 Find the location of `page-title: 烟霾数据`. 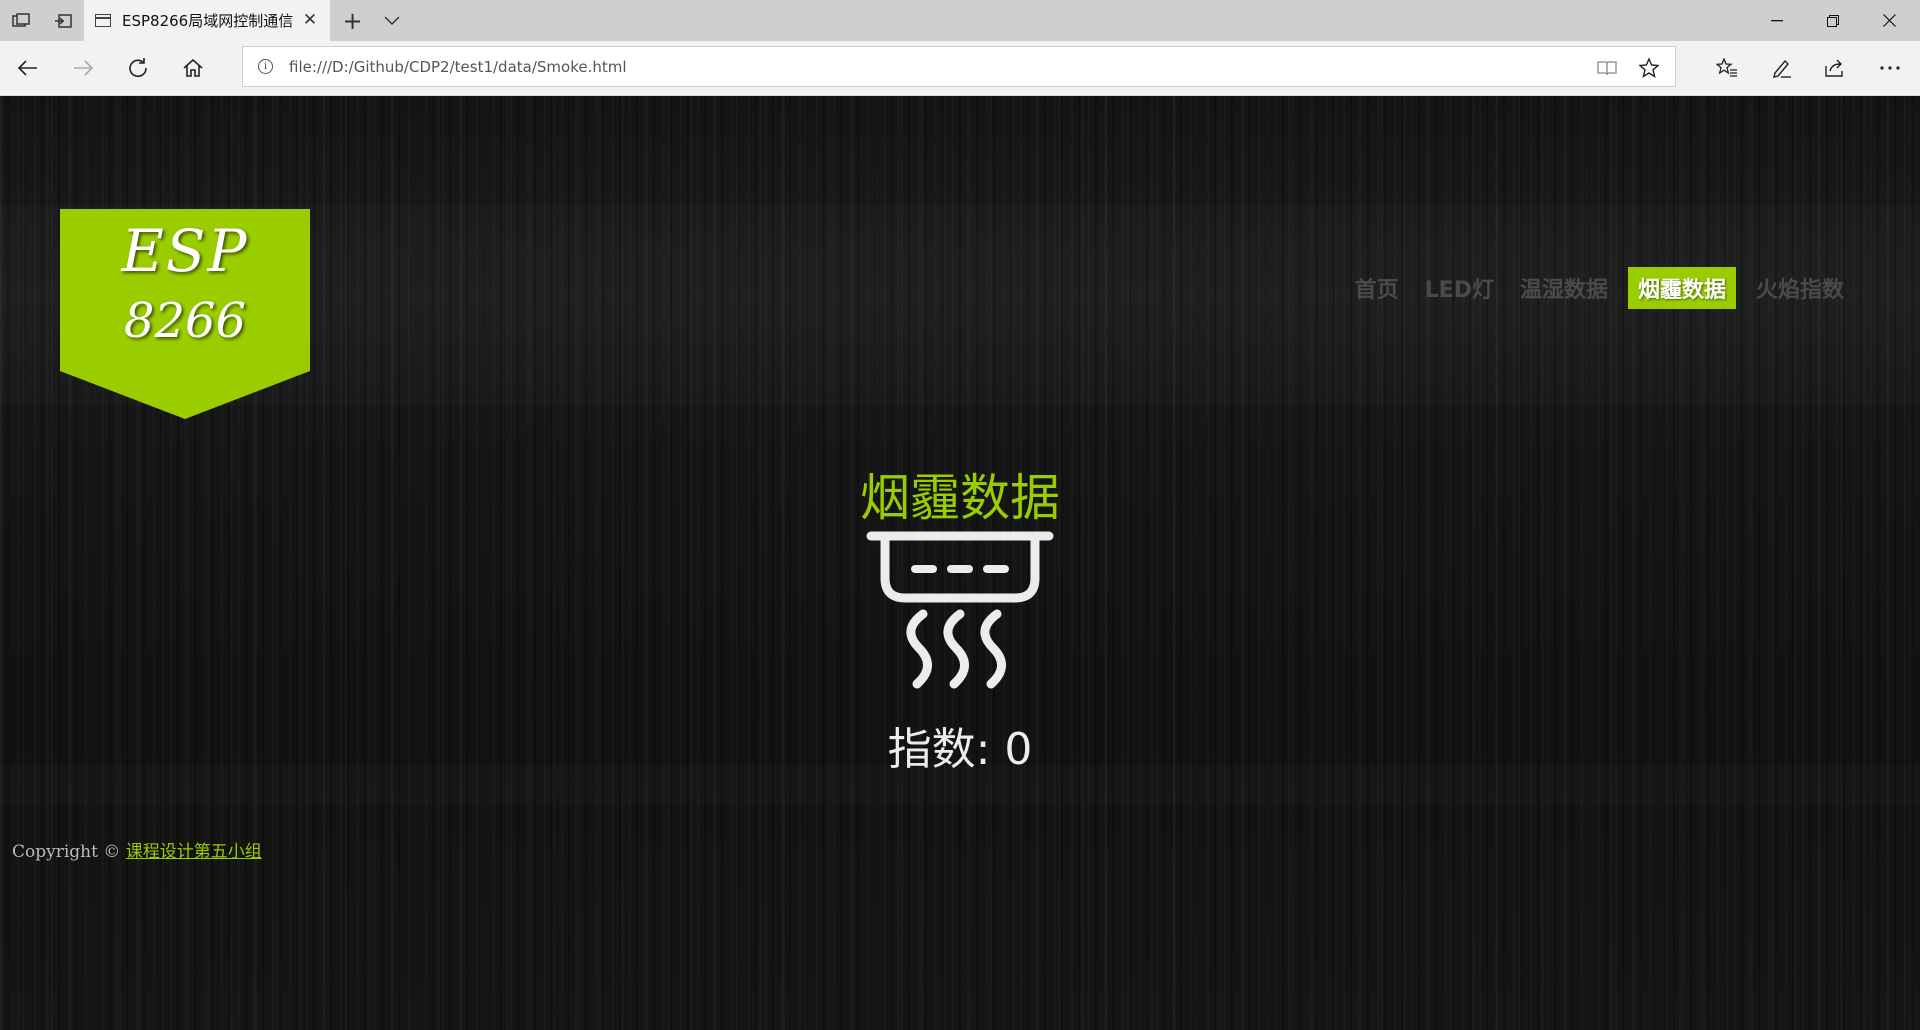

page-title: 烟霾数据 is located at coordinates (960, 498).